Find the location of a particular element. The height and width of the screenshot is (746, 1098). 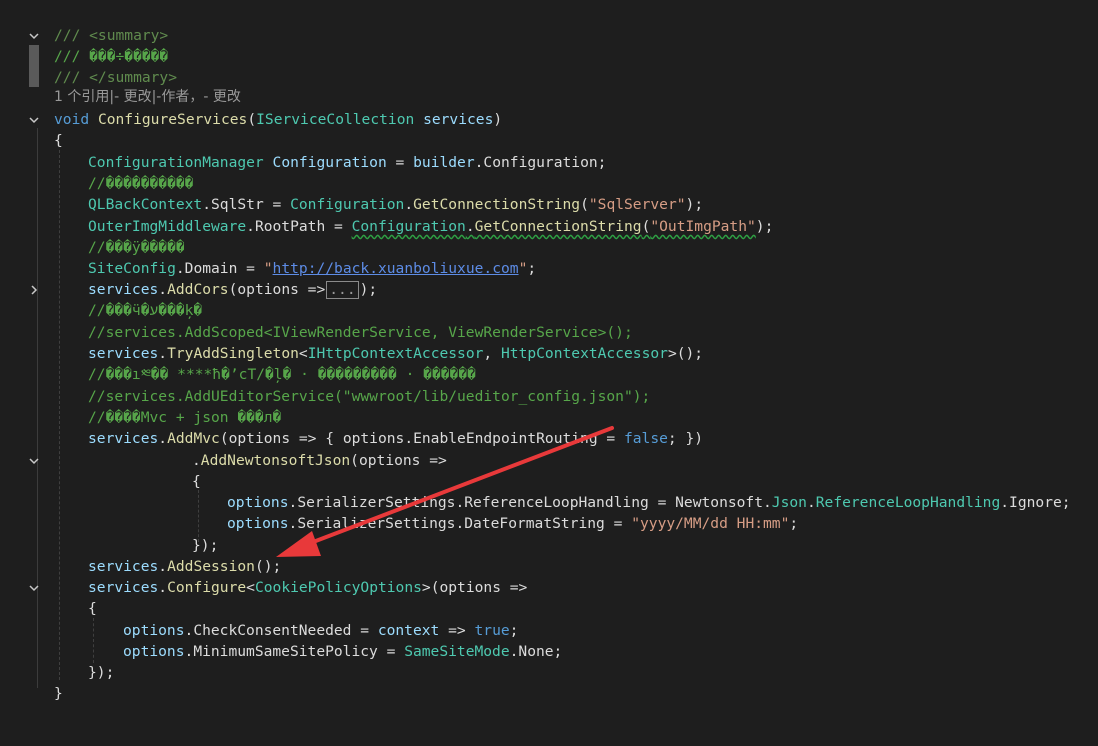

brace: } is located at coordinates (58, 693).